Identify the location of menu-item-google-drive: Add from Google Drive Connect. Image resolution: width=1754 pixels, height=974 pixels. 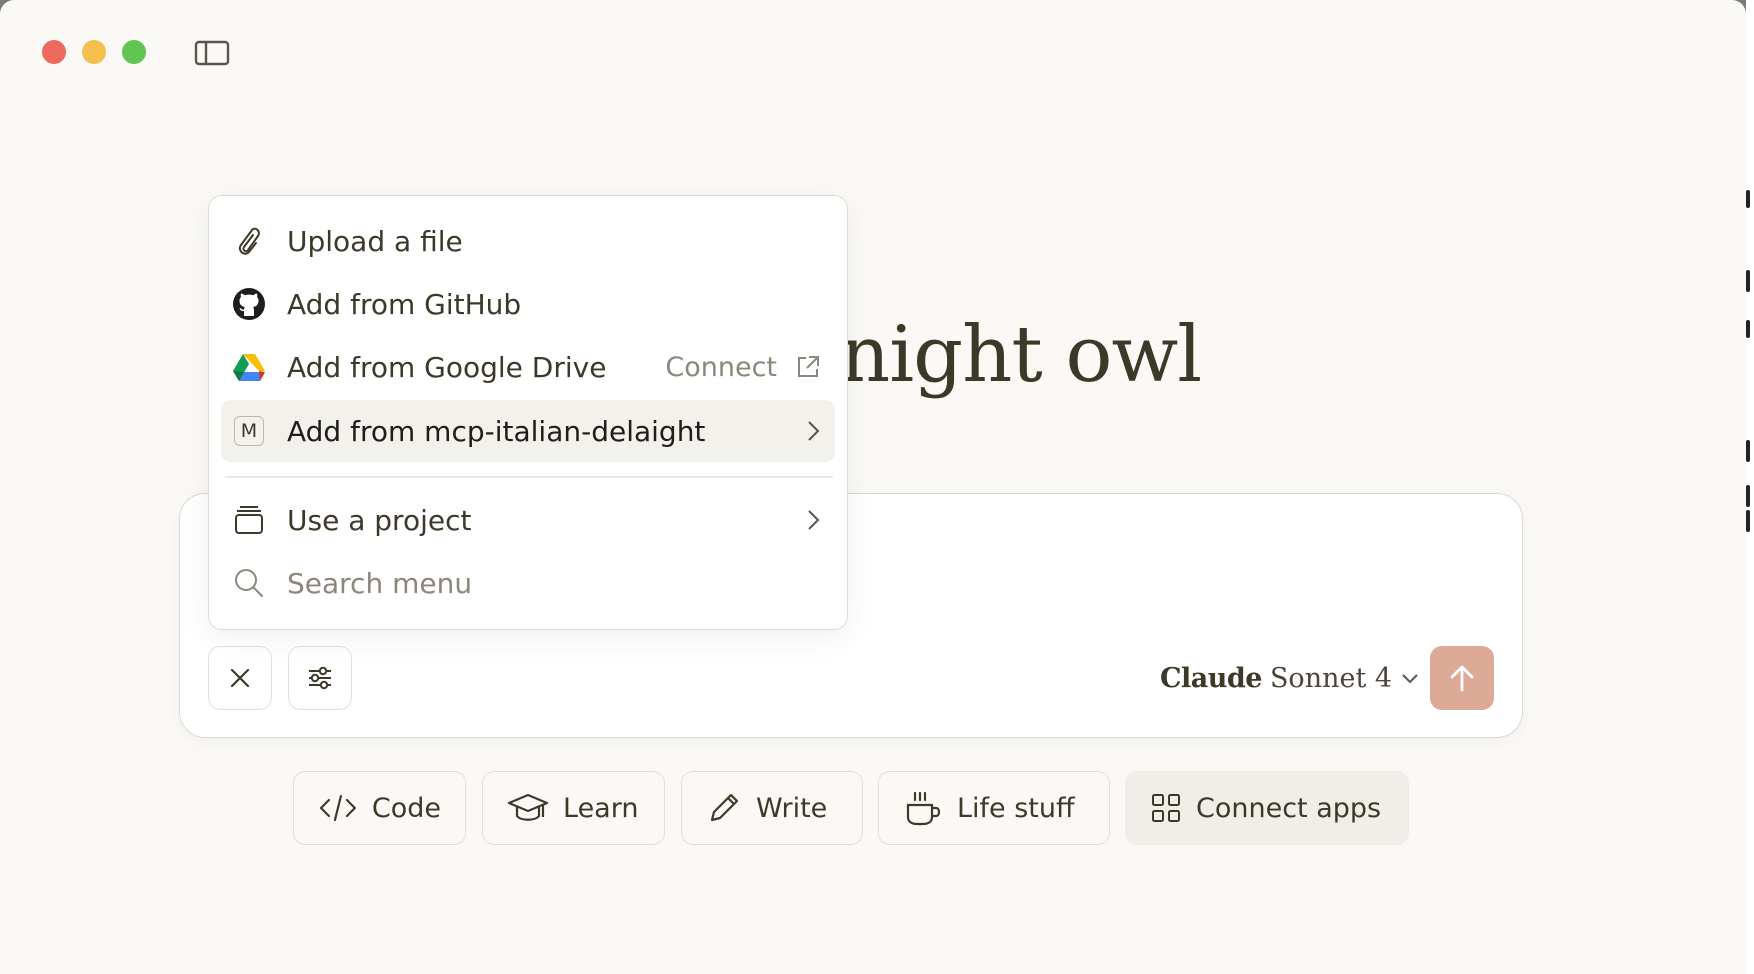
(528, 367).